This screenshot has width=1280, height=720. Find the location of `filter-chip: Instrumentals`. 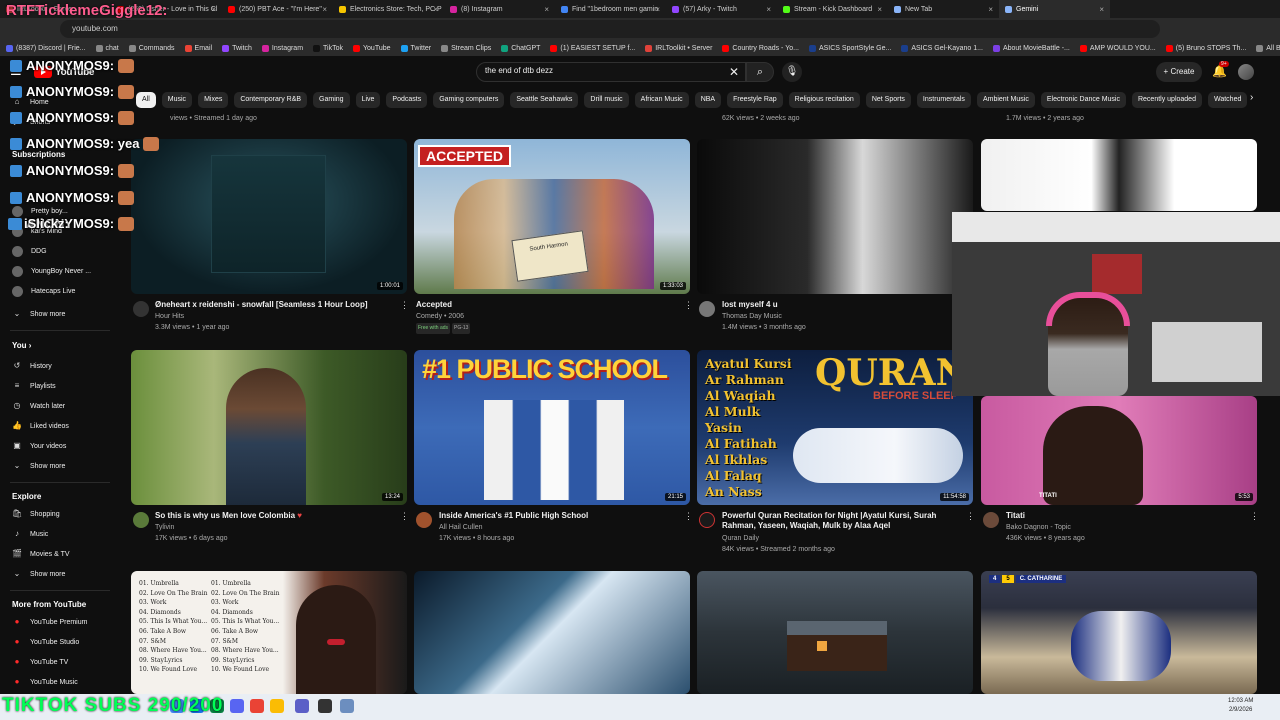

filter-chip: Instrumentals is located at coordinates (943, 100).